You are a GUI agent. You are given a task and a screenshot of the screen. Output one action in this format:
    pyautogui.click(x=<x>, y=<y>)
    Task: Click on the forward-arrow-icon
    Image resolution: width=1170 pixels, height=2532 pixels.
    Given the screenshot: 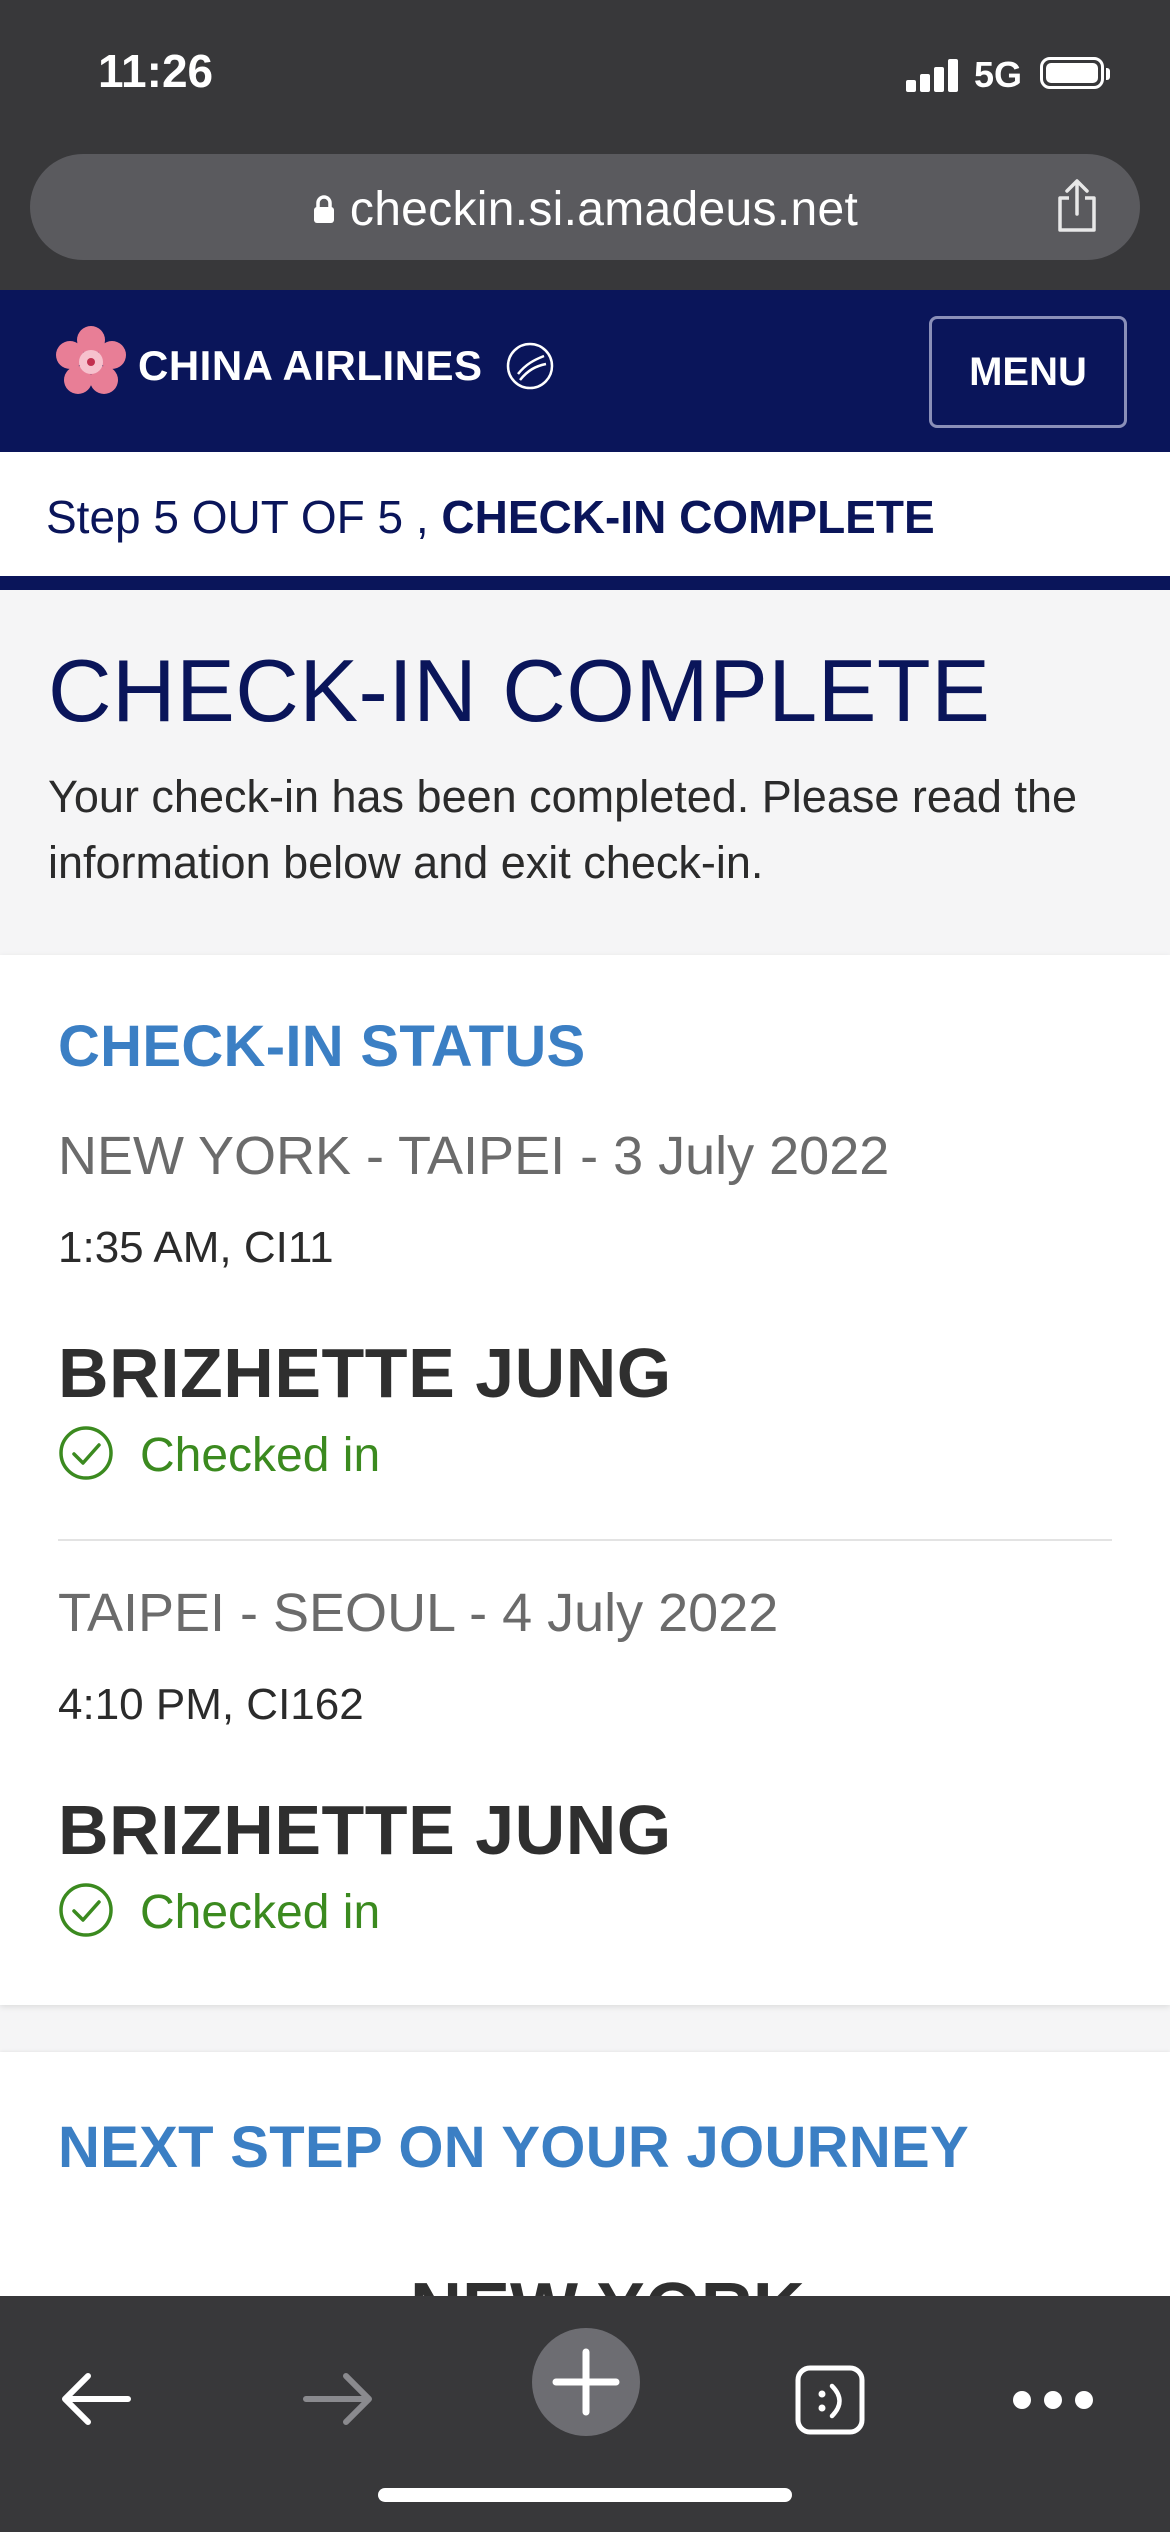 What is the action you would take?
    pyautogui.click(x=338, y=2401)
    